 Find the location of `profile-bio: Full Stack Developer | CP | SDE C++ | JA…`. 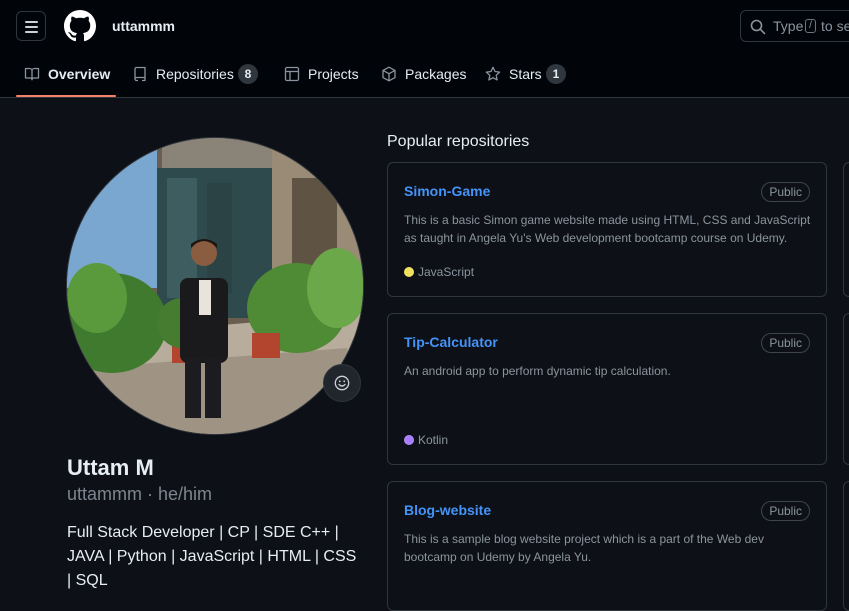

profile-bio: Full Stack Developer | CP | SDE C++ | JA… is located at coordinates (212, 556).